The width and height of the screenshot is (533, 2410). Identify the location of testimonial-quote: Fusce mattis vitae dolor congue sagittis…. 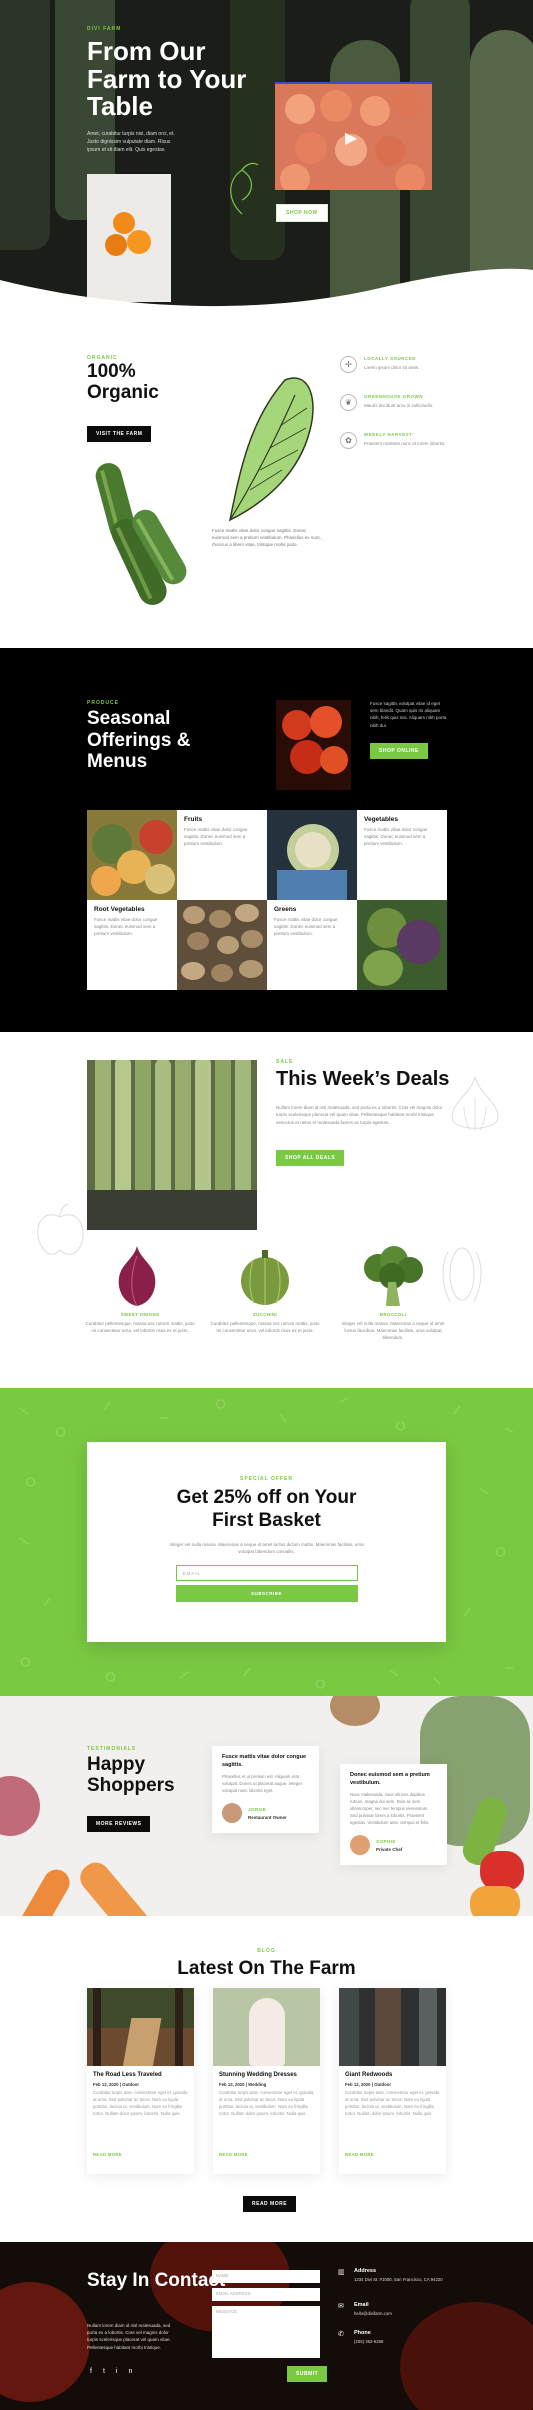
(264, 1761).